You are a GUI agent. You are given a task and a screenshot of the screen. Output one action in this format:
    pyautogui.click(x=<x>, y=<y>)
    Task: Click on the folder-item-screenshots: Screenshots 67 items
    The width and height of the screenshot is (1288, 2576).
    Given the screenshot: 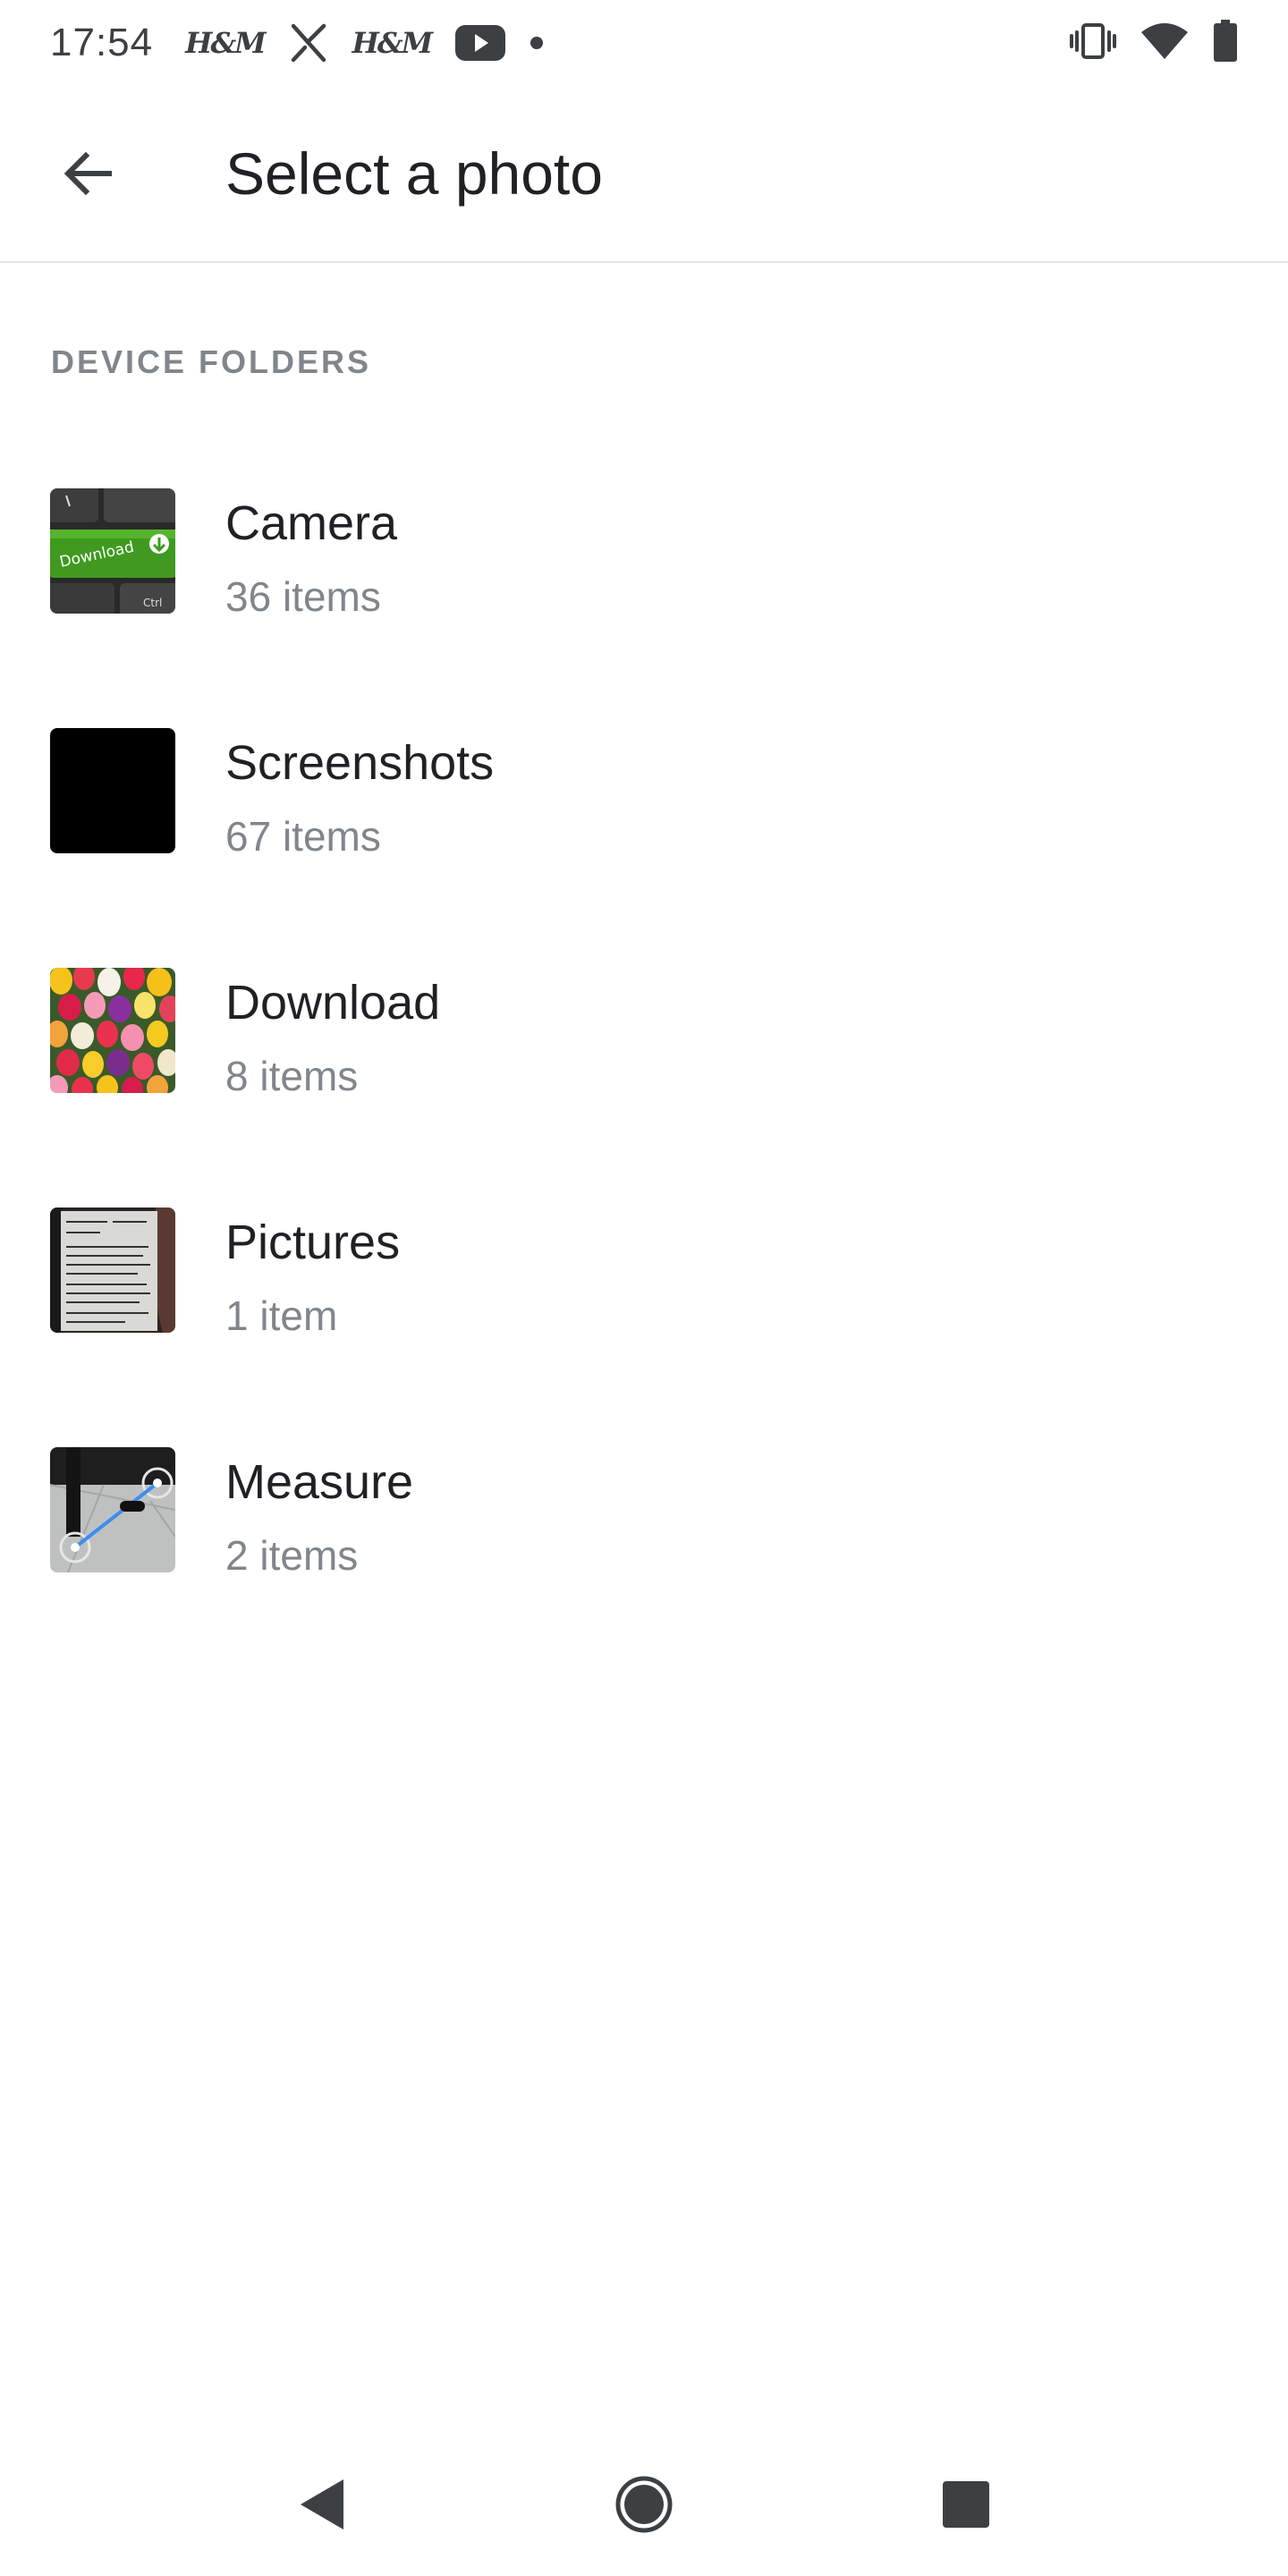 What is the action you would take?
    pyautogui.click(x=644, y=807)
    